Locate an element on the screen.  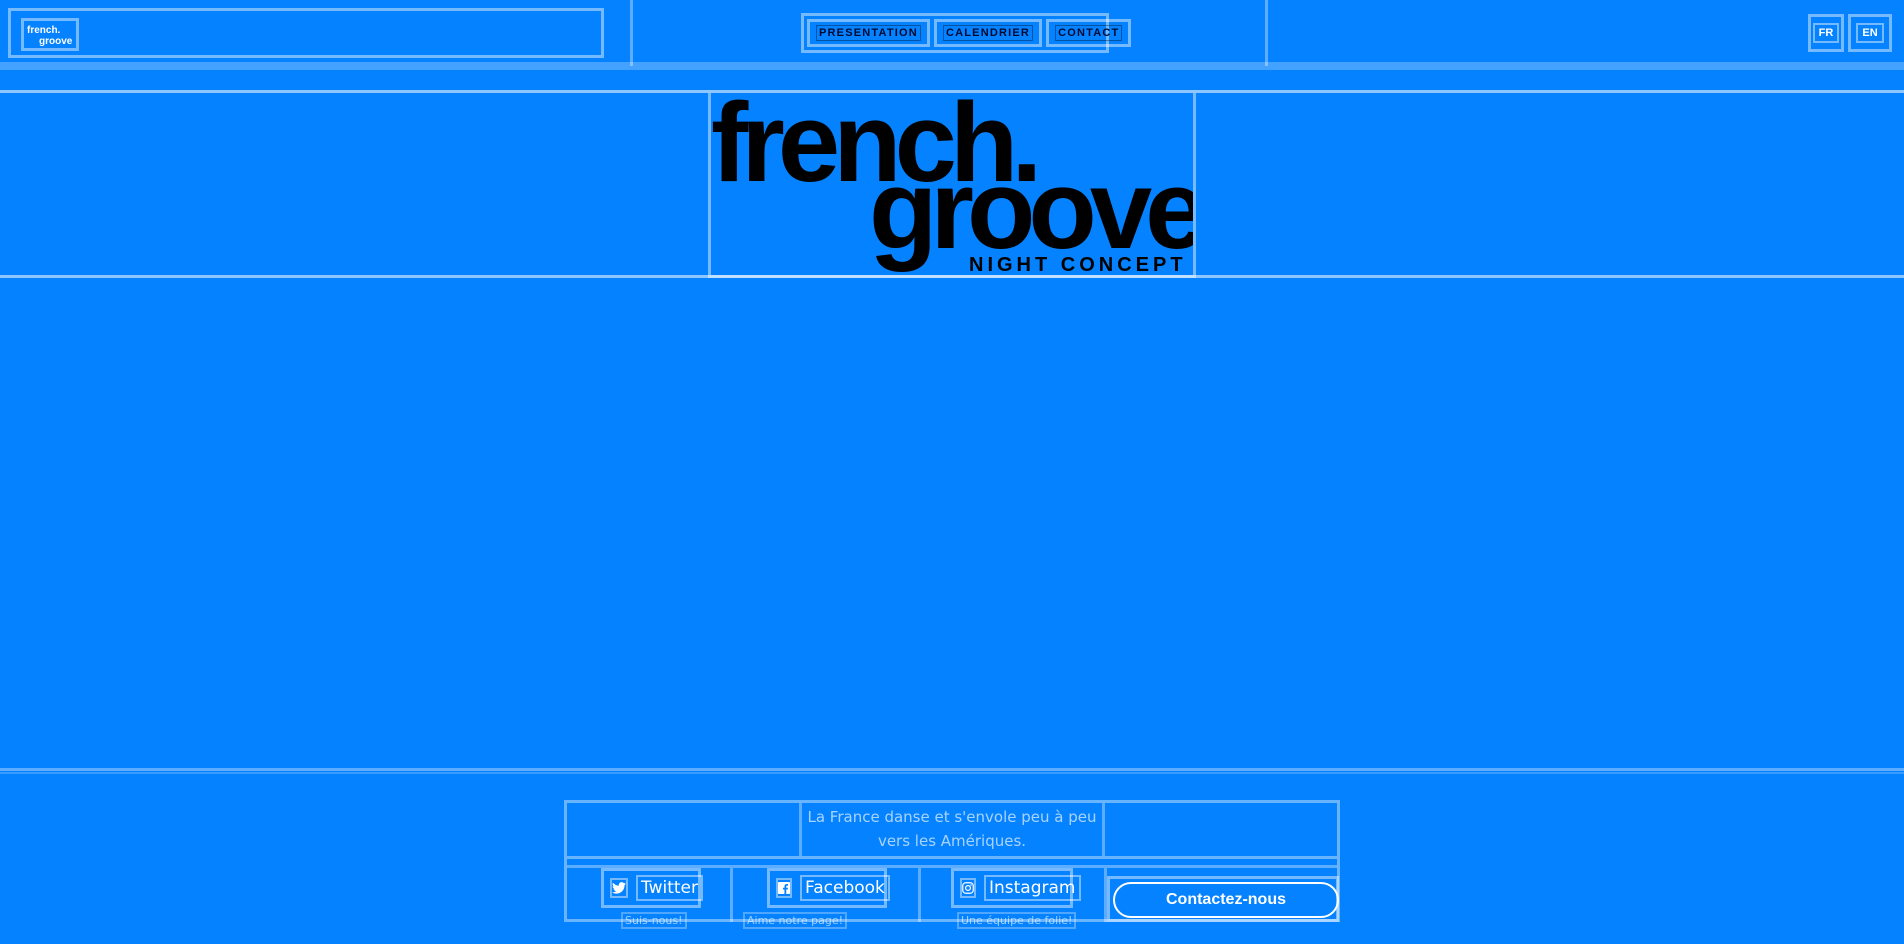
nav-contact-label: CONTACT is located at coordinates (1089, 33).